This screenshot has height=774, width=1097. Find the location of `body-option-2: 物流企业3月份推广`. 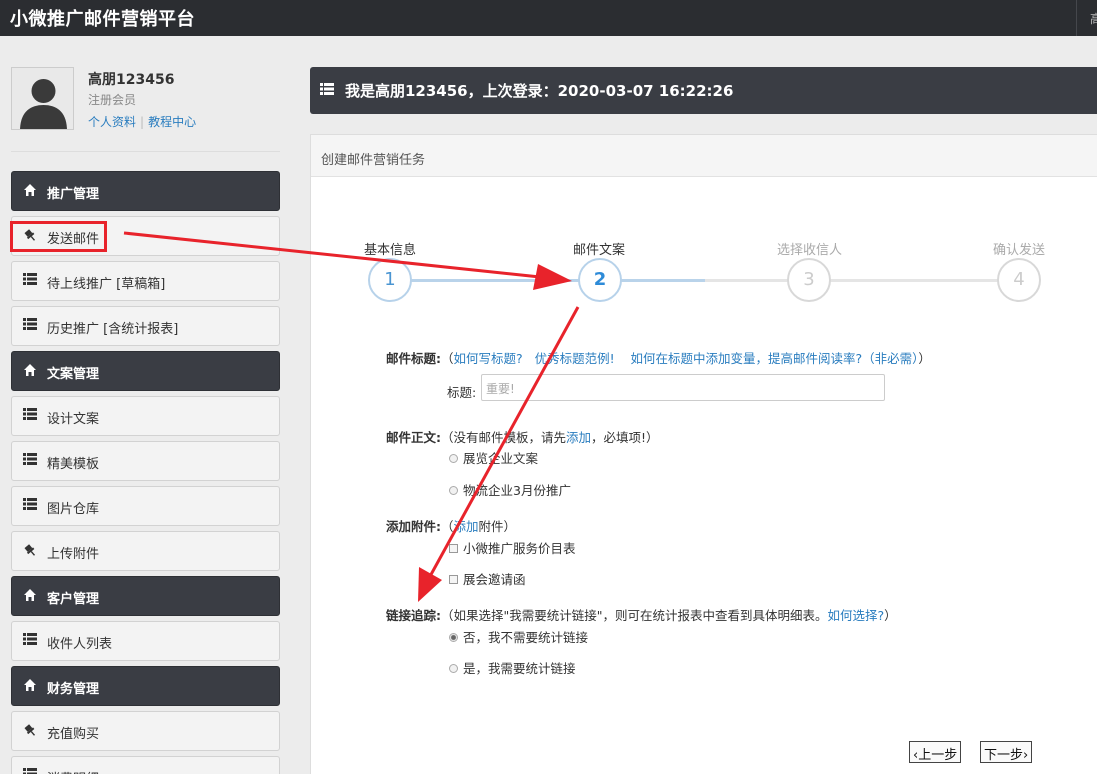

body-option-2: 物流企业3月份推广 is located at coordinates (510, 489).